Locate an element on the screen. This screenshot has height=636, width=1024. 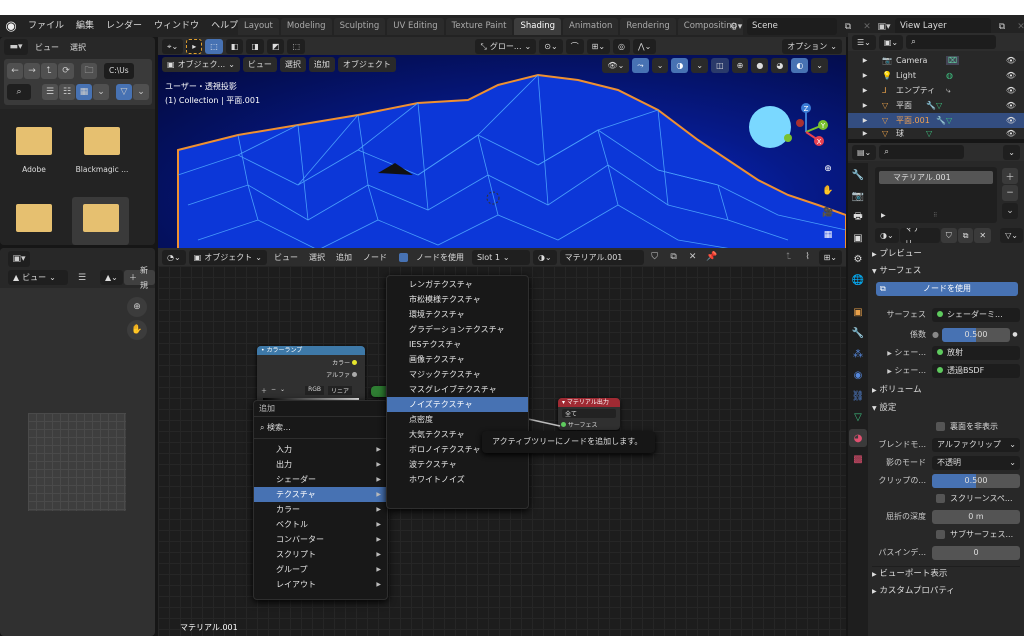
new-folder-icon: 🗀 is located at coordinates (89, 71).